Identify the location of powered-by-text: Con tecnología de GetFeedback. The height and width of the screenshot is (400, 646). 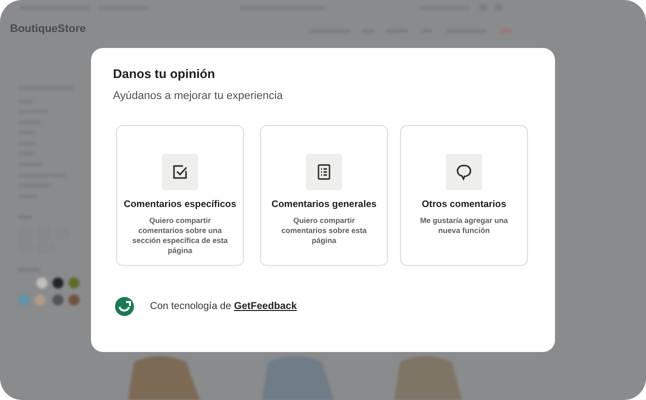
(223, 306).